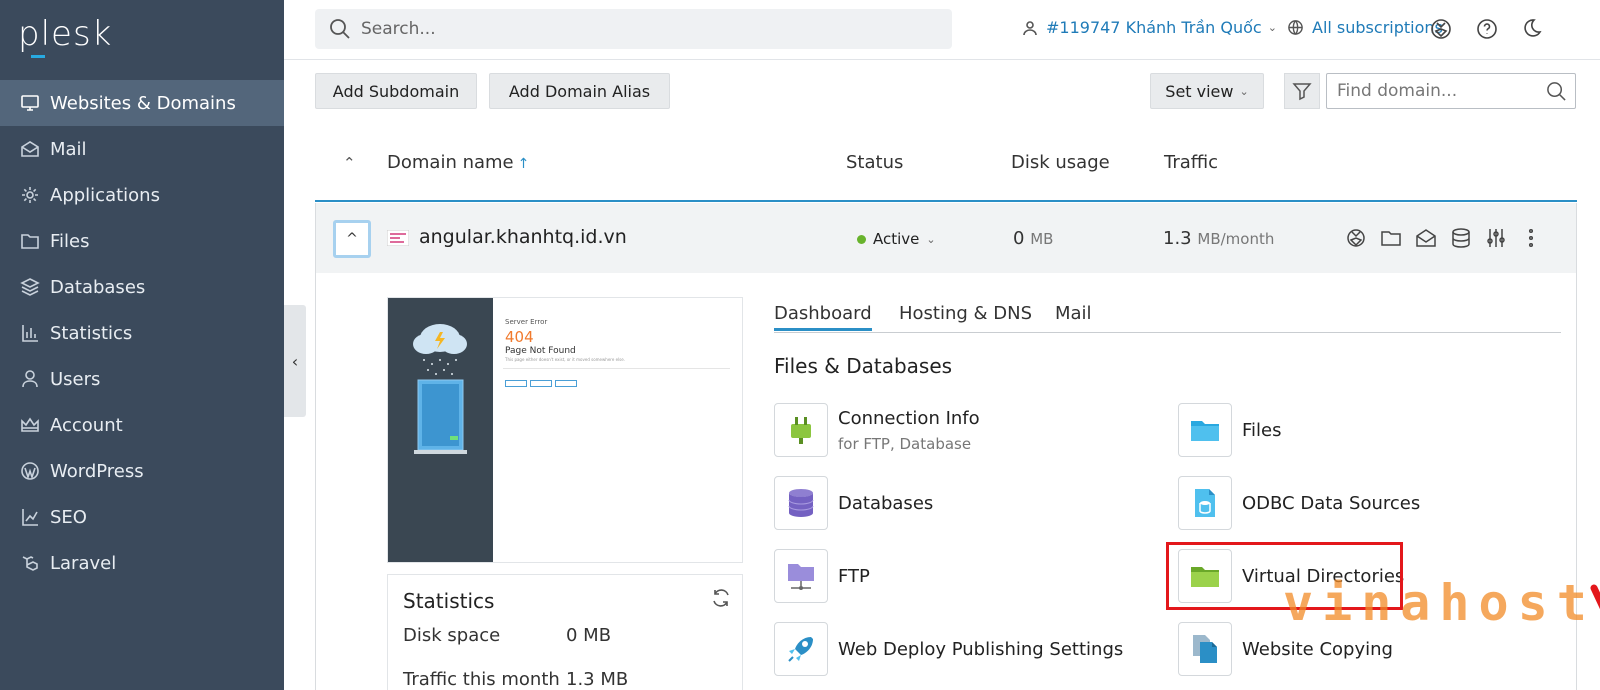  I want to click on filter-button, so click(1302, 91).